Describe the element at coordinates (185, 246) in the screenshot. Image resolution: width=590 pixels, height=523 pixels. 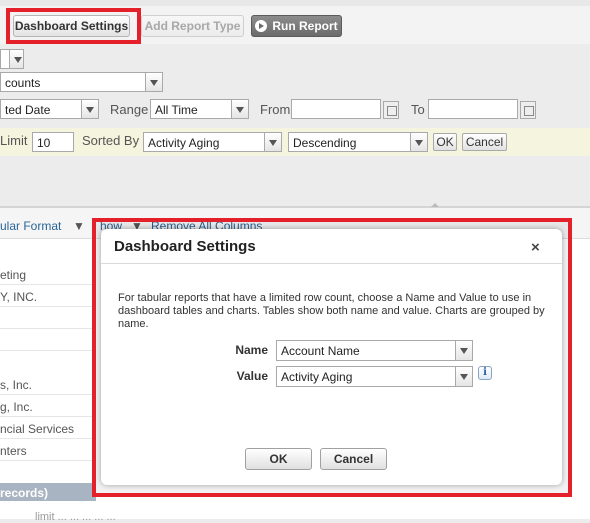
I see `dialog-title: Dashboard Settings` at that location.